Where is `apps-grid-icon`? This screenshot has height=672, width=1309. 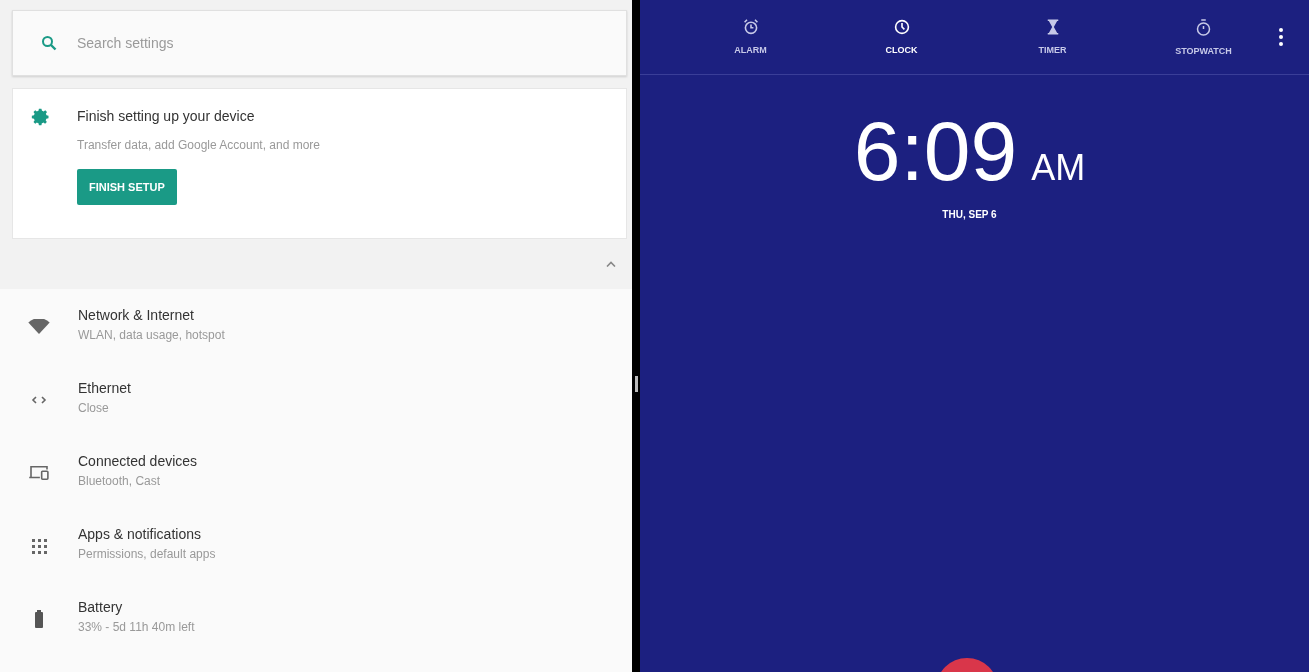
apps-grid-icon is located at coordinates (39, 546).